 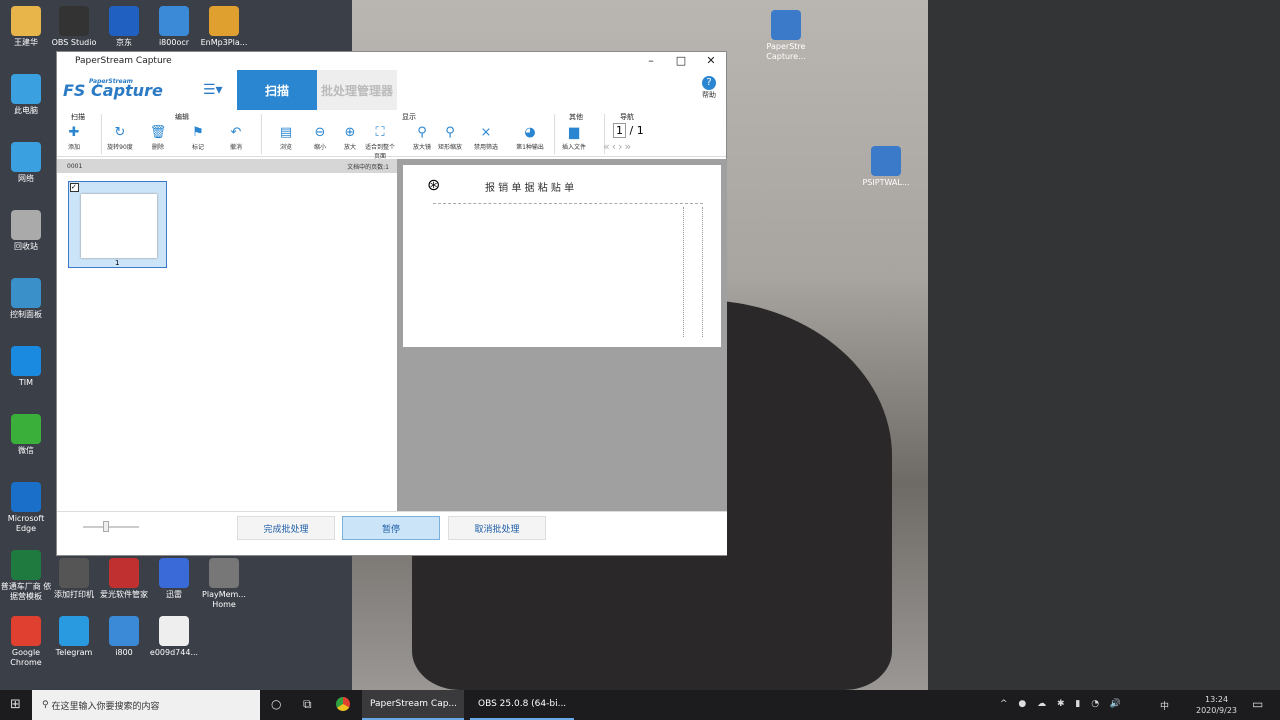 What do you see at coordinates (120, 137) in the screenshot?
I see `rotate-button: ↻ 旋转90度` at bounding box center [120, 137].